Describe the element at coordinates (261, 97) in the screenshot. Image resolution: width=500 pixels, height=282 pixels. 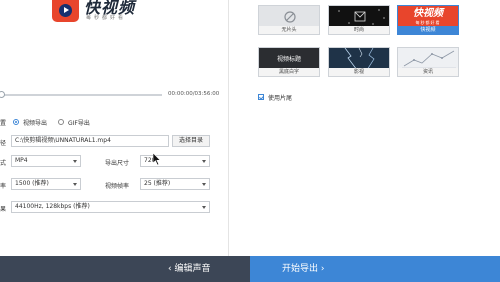
I see `use-outro-checkbox` at that location.